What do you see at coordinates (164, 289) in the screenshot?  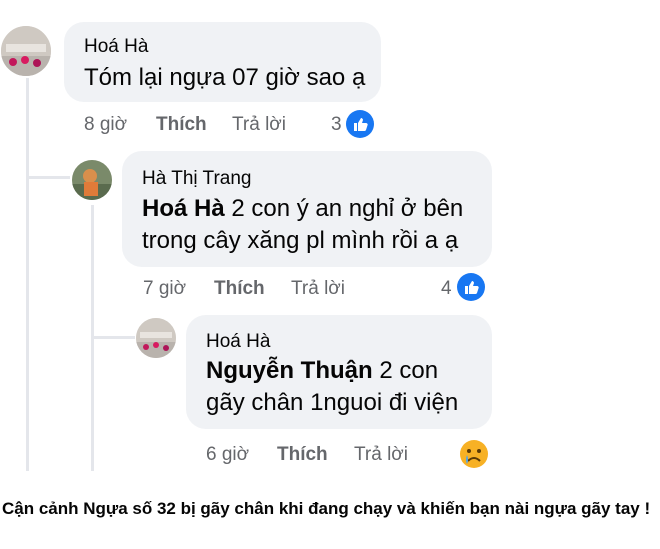 I see `comment-time: 7 giờ` at bounding box center [164, 289].